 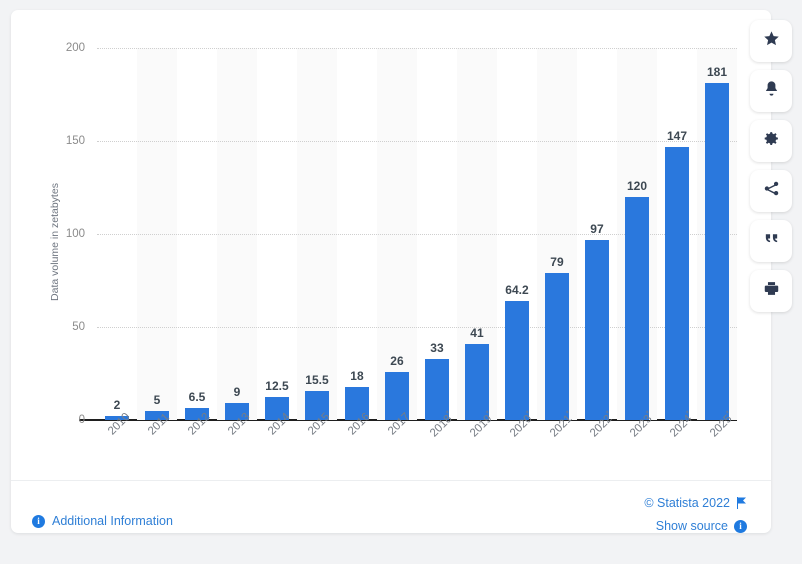 What do you see at coordinates (55, 242) in the screenshot?
I see `y-axis-label: Data volume in zetabytes` at bounding box center [55, 242].